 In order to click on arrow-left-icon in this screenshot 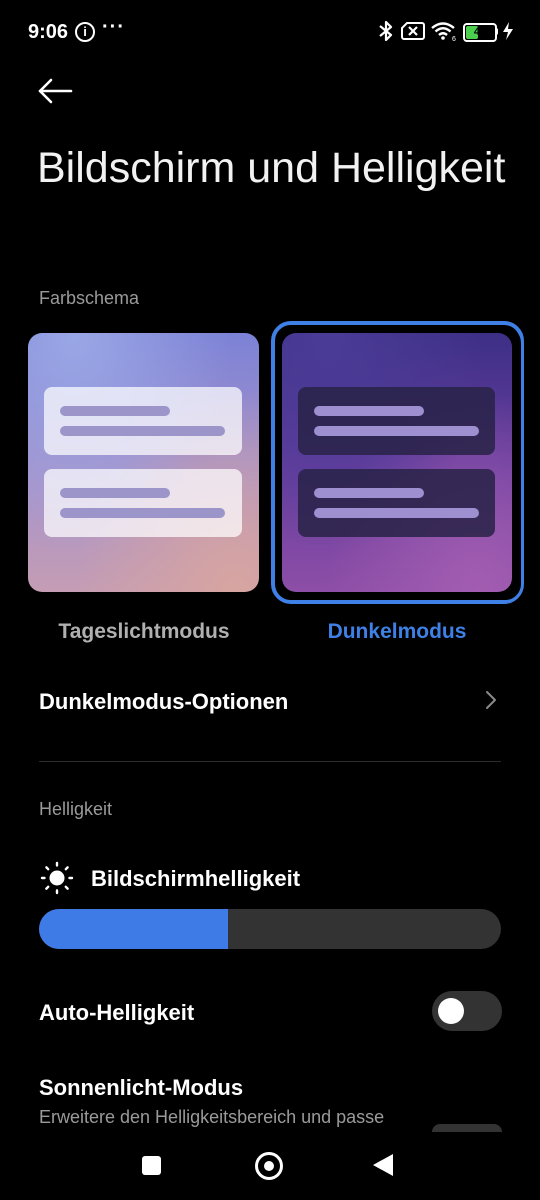, I will do `click(55, 91)`.